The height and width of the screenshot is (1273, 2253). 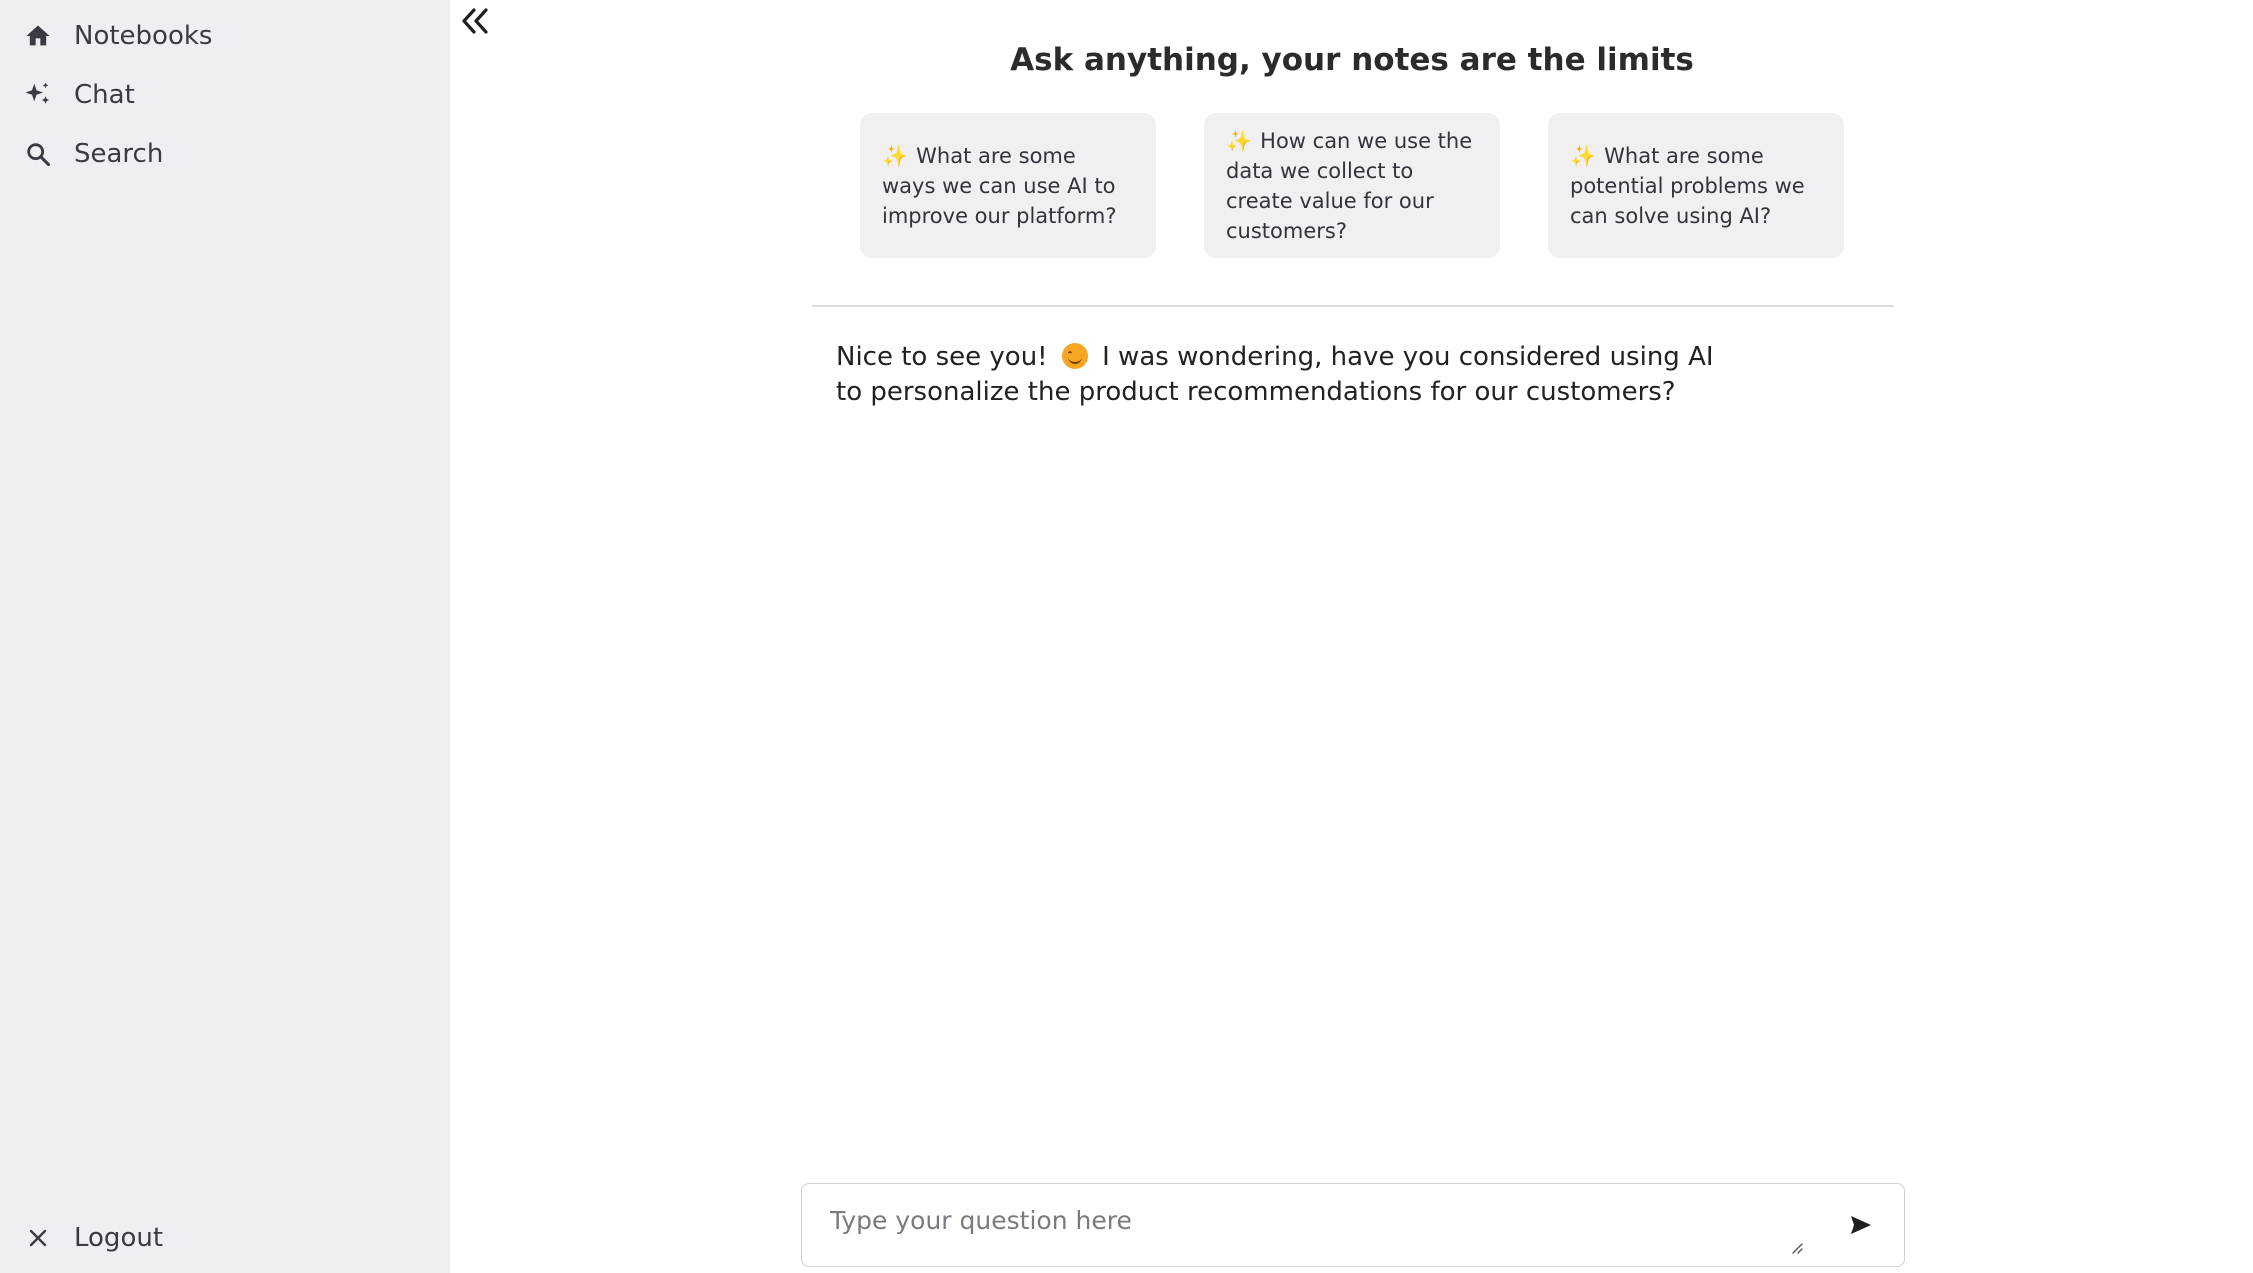 What do you see at coordinates (104, 95) in the screenshot?
I see `sidebar-item-label: Chat` at bounding box center [104, 95].